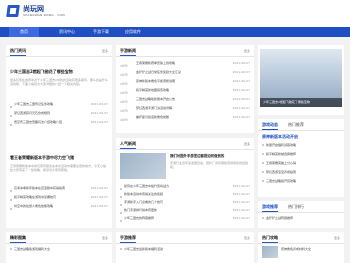 The height and width of the screenshot is (263, 350). I want to click on list-item: 少年三国志最新版本福利活动, so click(185, 249).